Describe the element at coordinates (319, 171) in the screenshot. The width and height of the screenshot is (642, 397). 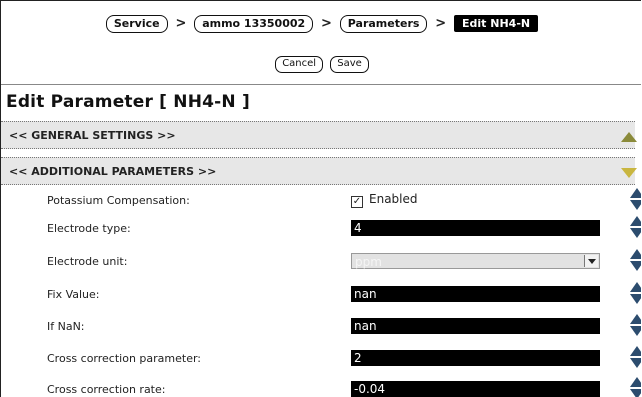
I see `section-additional-parameters: << ADDITIONAL PARAMETERS >>` at that location.